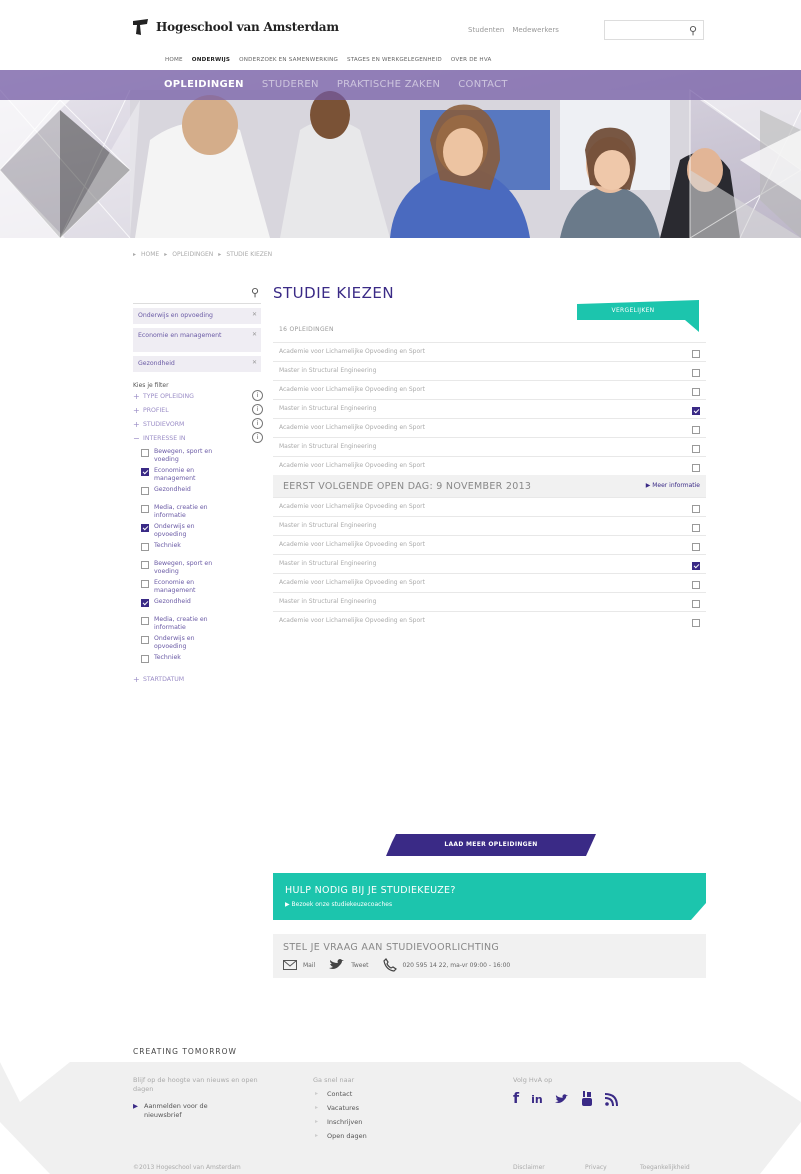 The height and width of the screenshot is (1174, 801). What do you see at coordinates (483, 84) in the screenshot?
I see `subnav-contact: CONTACT` at bounding box center [483, 84].